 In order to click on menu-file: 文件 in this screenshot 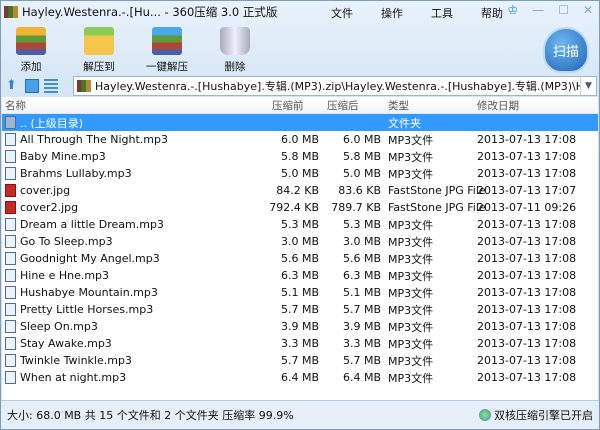, I will do `click(342, 13)`.